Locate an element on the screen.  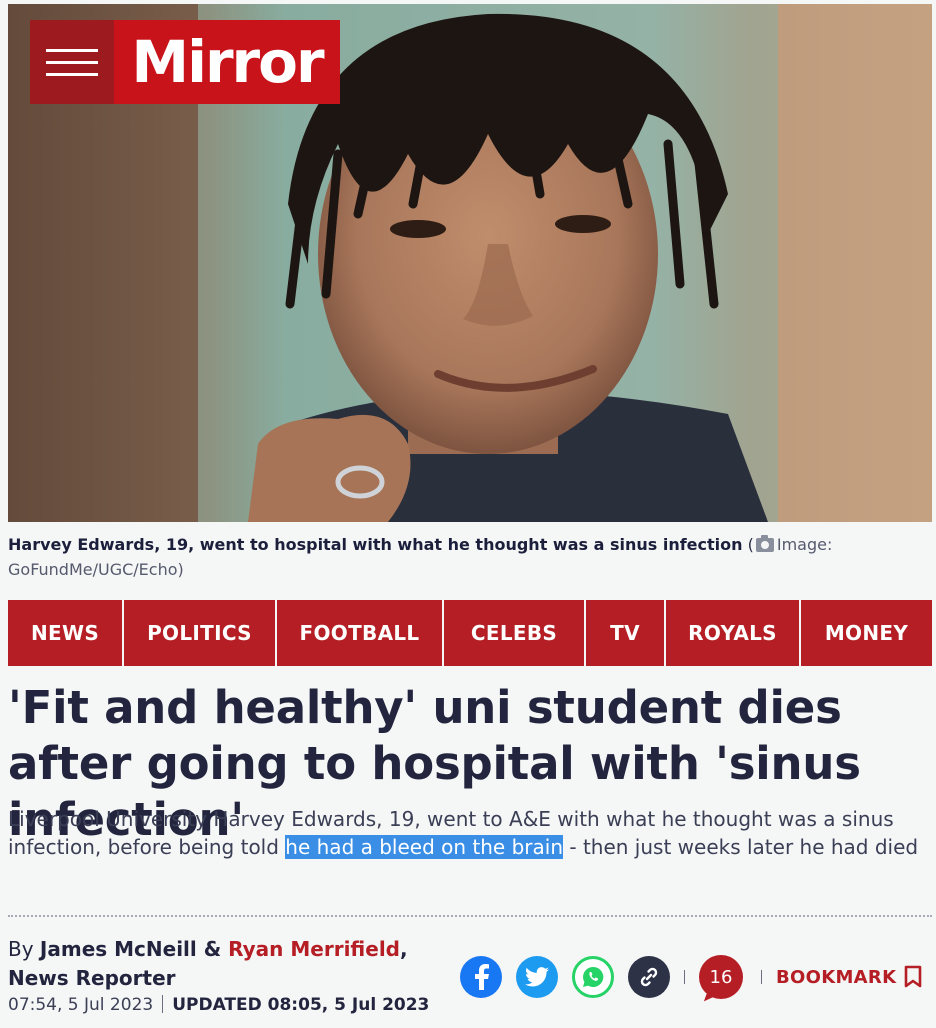
nav-item-tv: TV is located at coordinates (625, 633).